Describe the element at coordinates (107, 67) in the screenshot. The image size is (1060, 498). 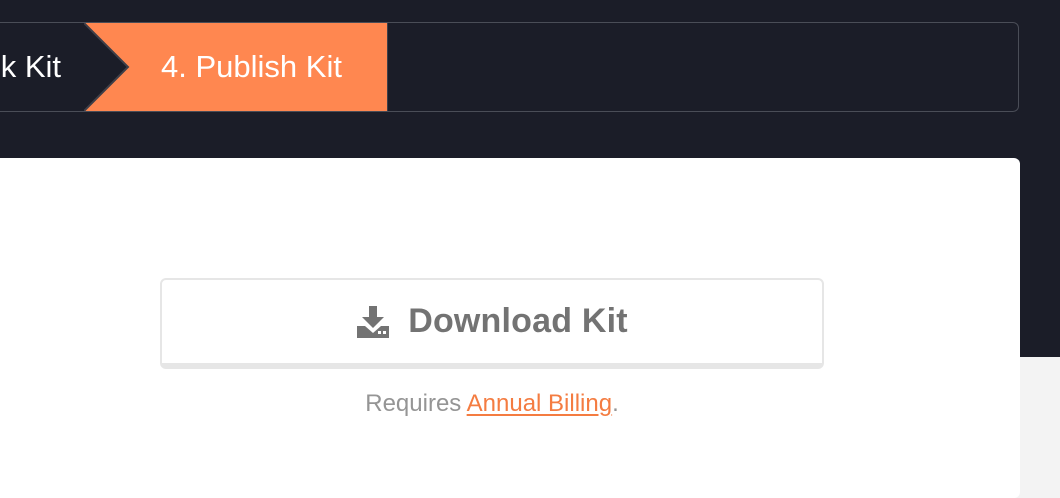
I see `step-separator-chevron` at that location.